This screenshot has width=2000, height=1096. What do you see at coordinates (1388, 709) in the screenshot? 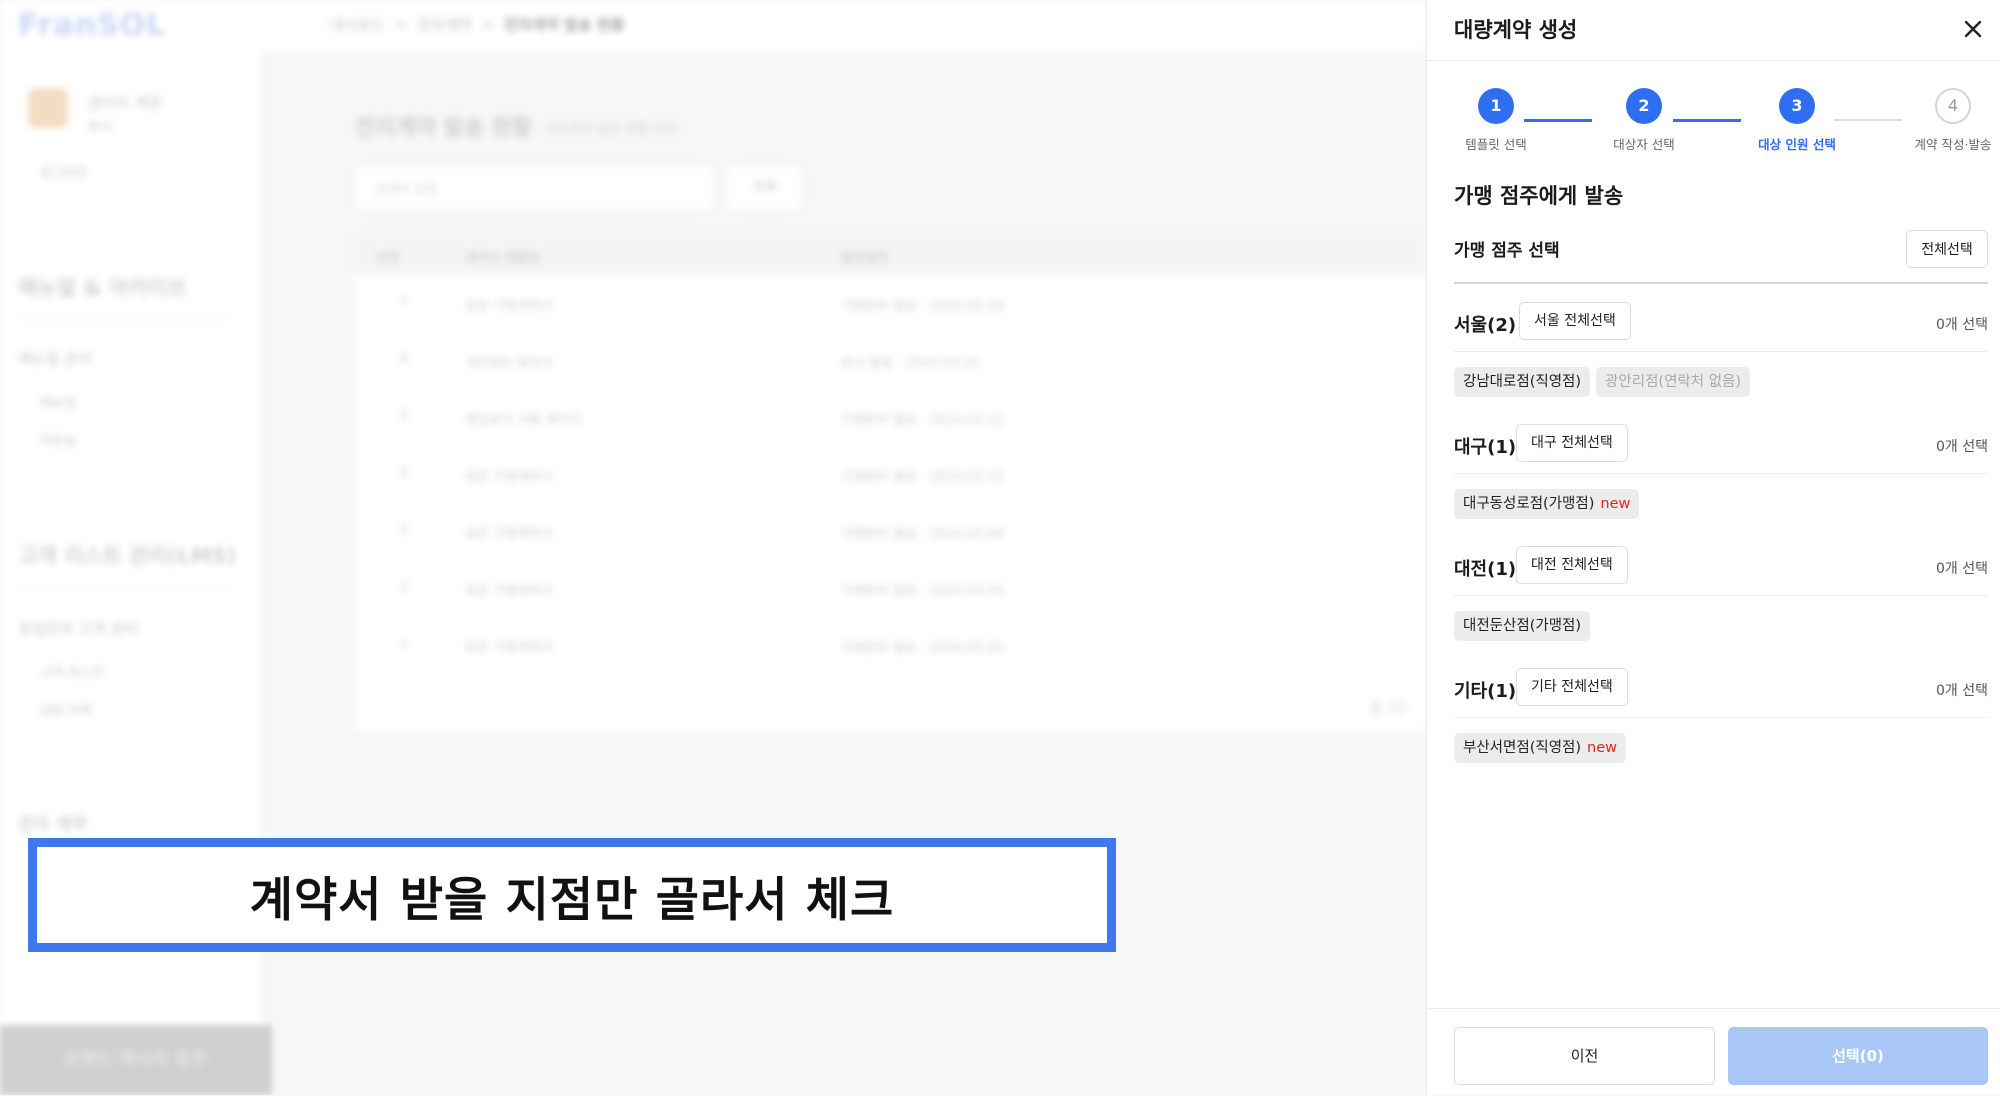
I see `pagination: 총 7건` at bounding box center [1388, 709].